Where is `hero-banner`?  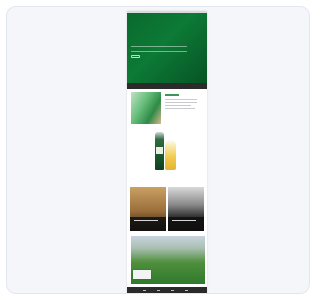 hero-banner is located at coordinates (167, 48).